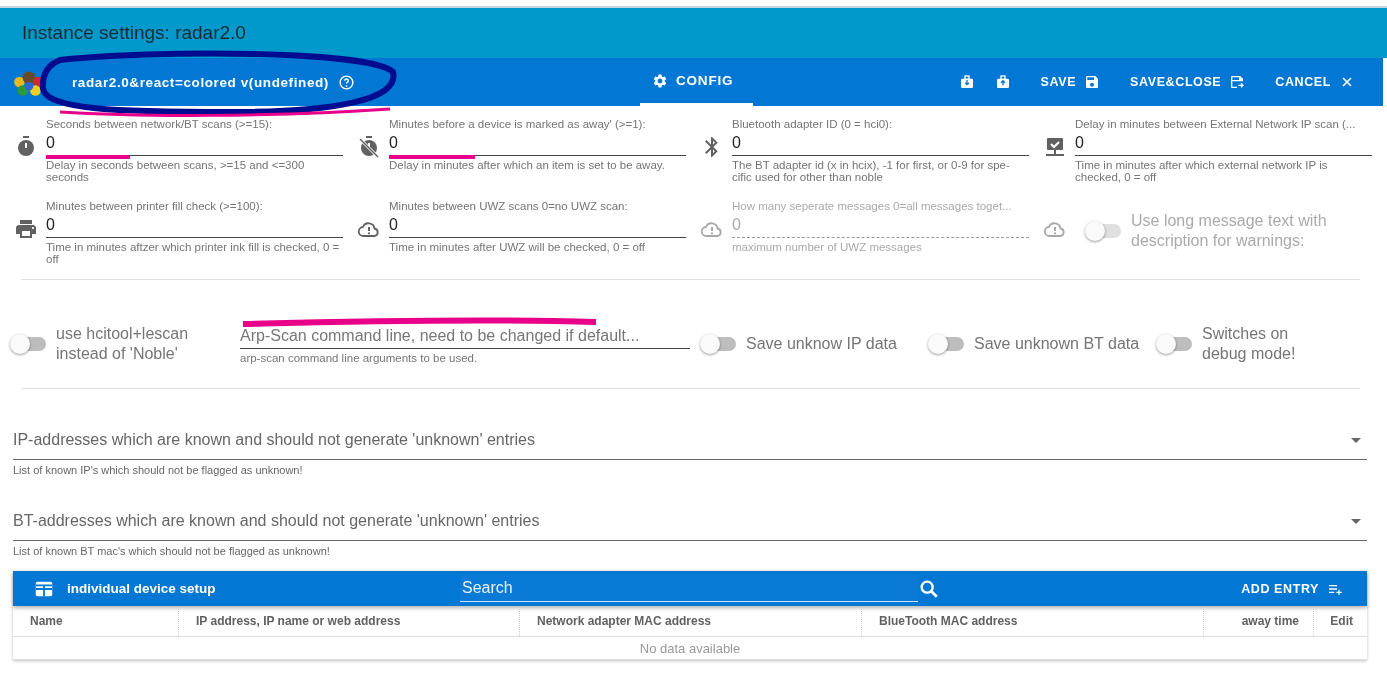 This screenshot has width=1387, height=679. Describe the element at coordinates (1070, 82) in the screenshot. I see `save-button: SAVE` at that location.